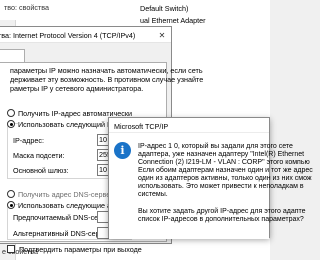  I want to click on ip-address-label: IP-адрес:, so click(28, 140).